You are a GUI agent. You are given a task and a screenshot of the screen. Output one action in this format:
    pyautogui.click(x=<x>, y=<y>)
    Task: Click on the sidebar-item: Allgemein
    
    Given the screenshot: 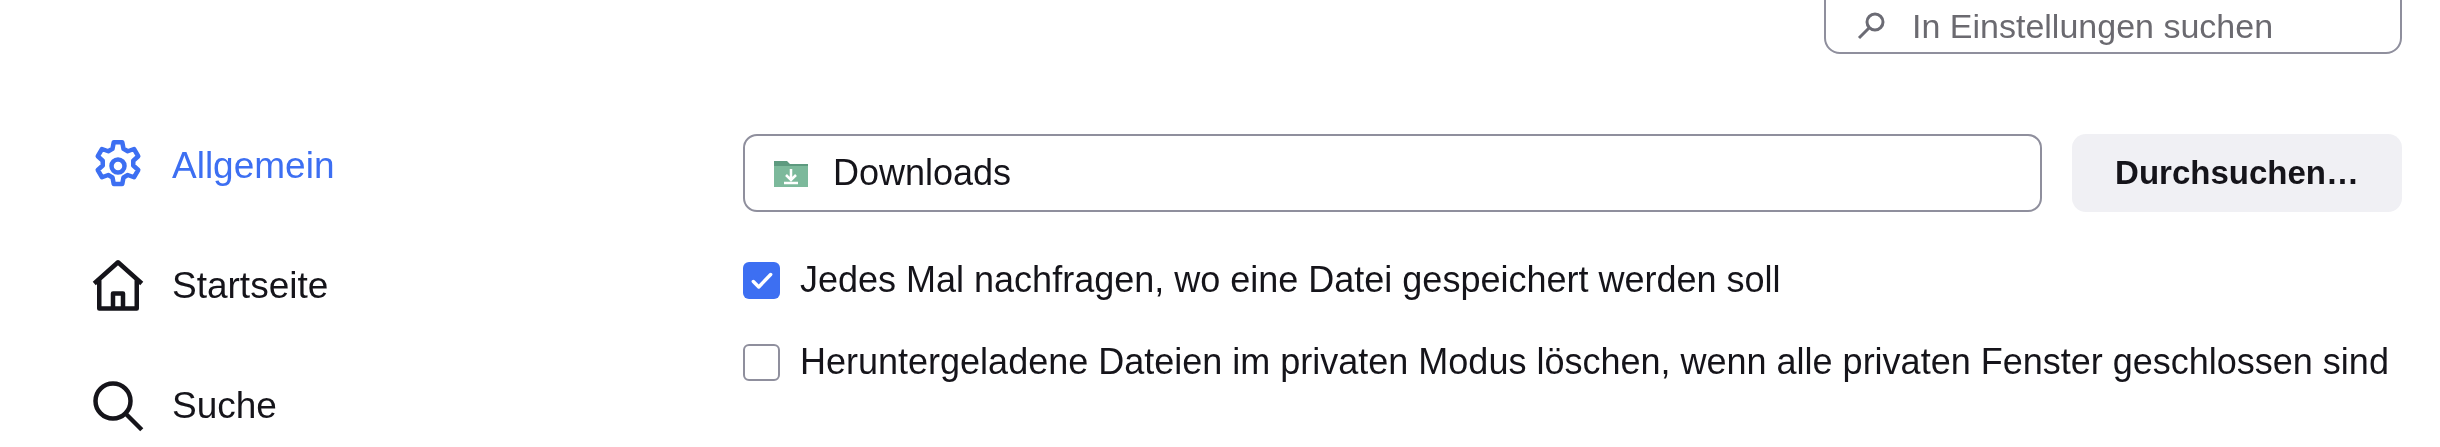 What is the action you would take?
    pyautogui.click(x=253, y=166)
    